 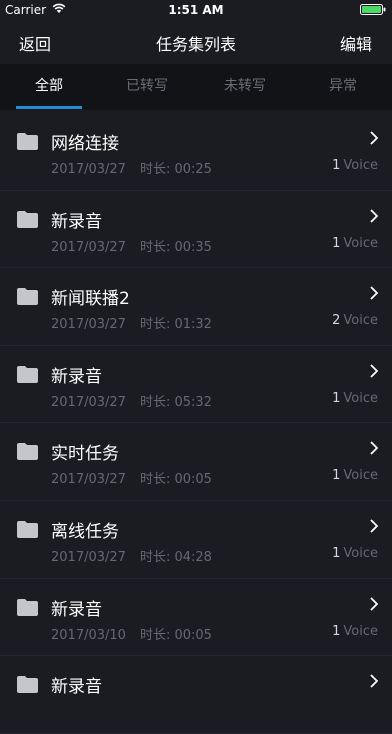 What do you see at coordinates (196, 462) in the screenshot?
I see `list-item: 实时任务 2017/03/27 时长: 00:05 1 Voice` at bounding box center [196, 462].